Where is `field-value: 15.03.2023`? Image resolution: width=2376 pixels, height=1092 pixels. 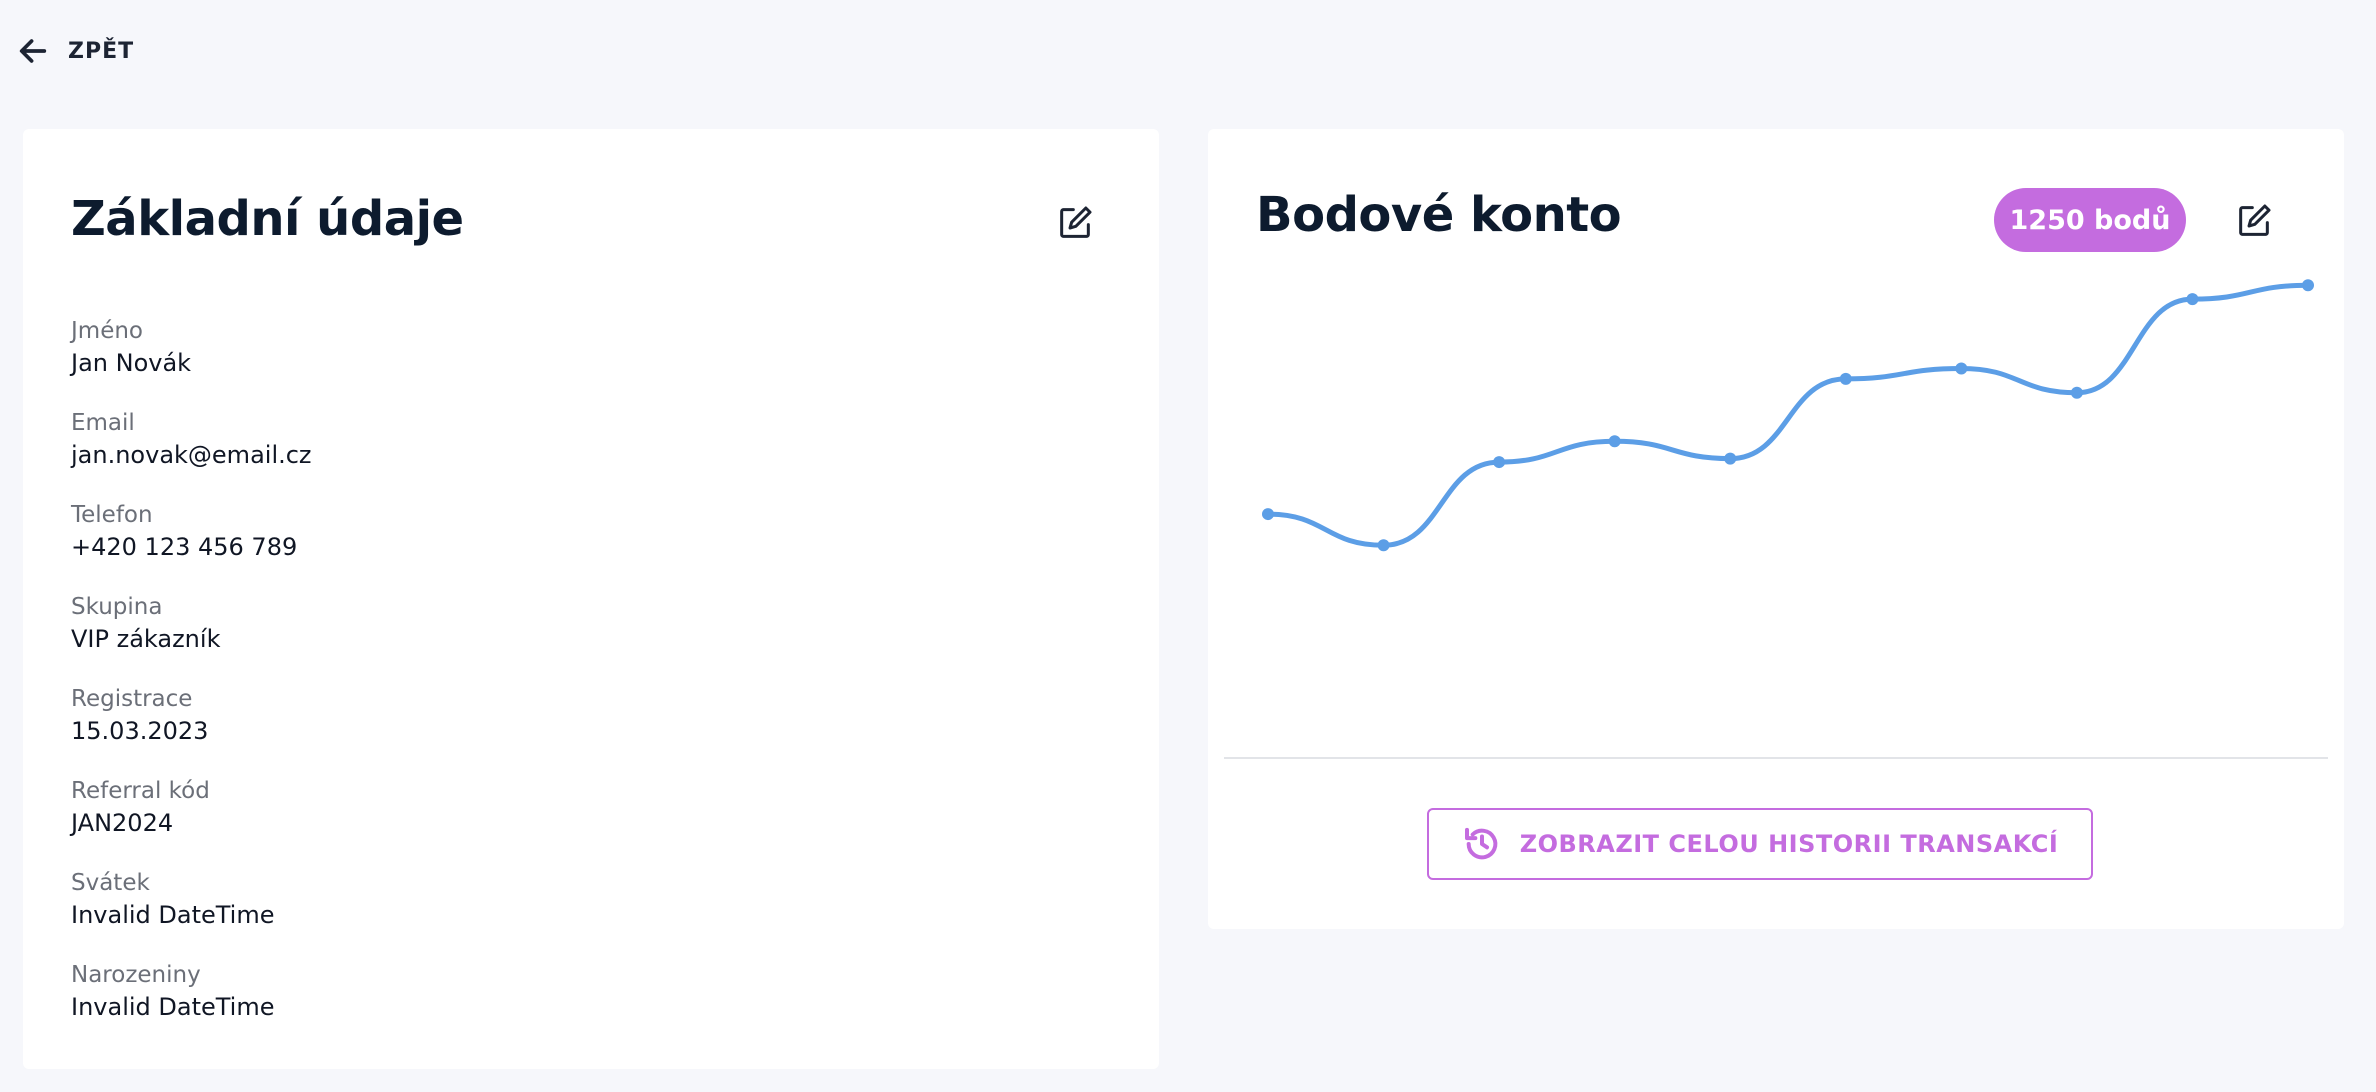 field-value: 15.03.2023 is located at coordinates (140, 731).